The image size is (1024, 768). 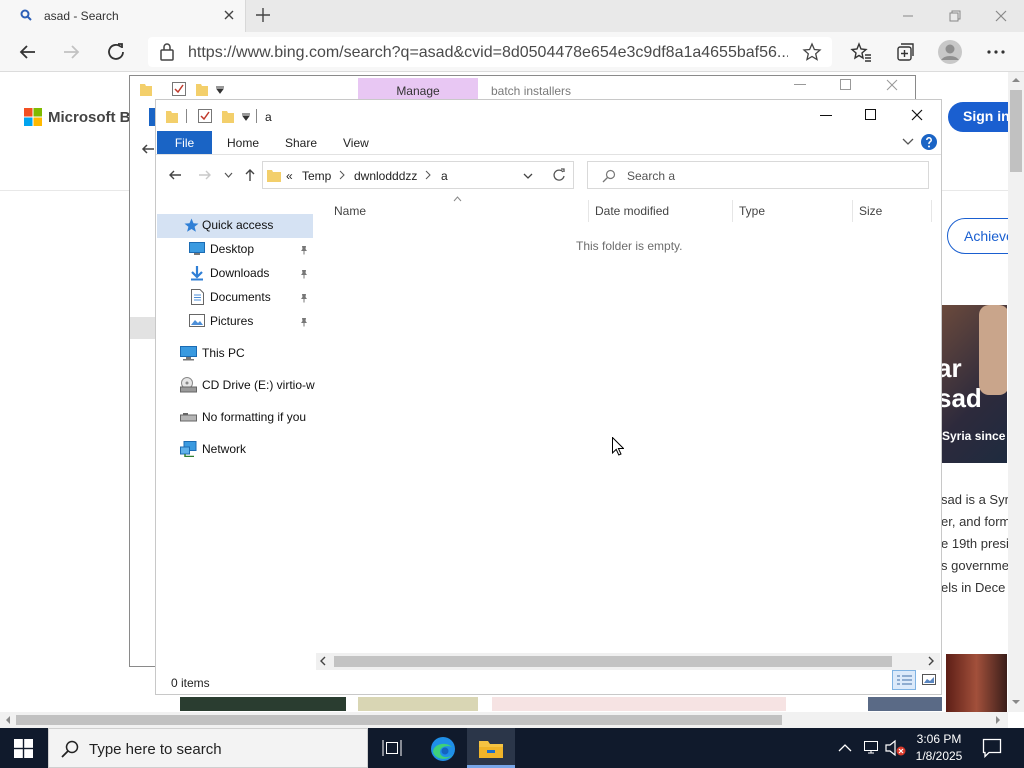 What do you see at coordinates (800, 85) in the screenshot?
I see `back-minimize-icon` at bounding box center [800, 85].